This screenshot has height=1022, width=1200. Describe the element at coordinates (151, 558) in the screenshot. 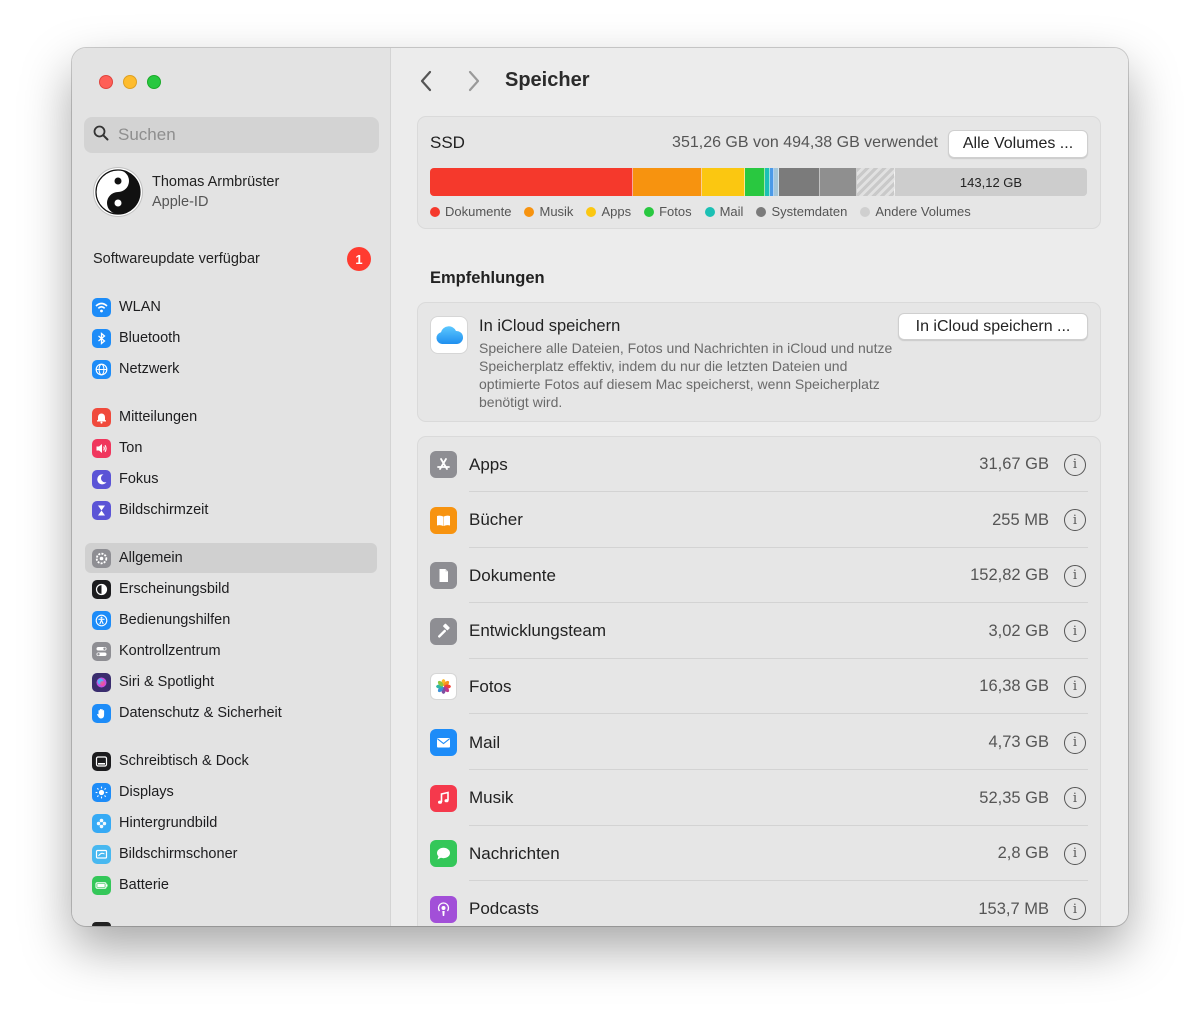

I see `sidebar-item-label: Allgemein` at that location.